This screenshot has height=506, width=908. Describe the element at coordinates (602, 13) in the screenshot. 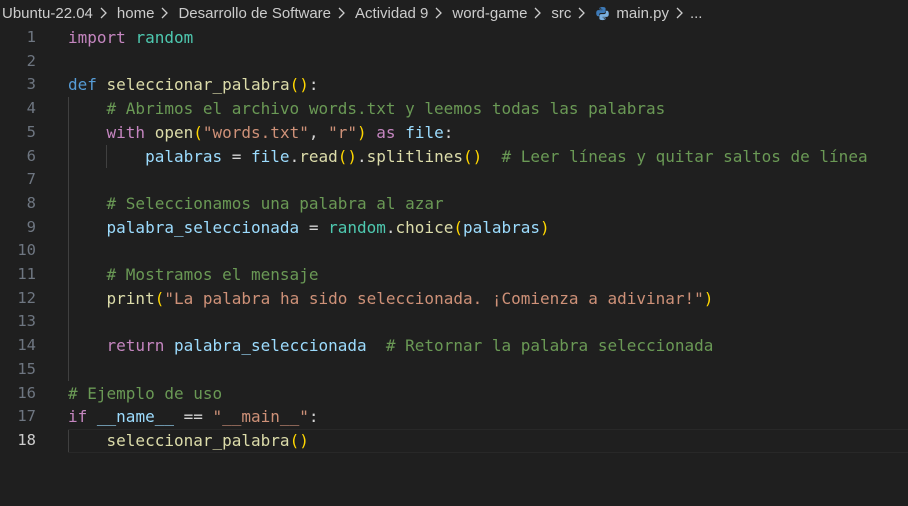

I see `python-icon` at that location.